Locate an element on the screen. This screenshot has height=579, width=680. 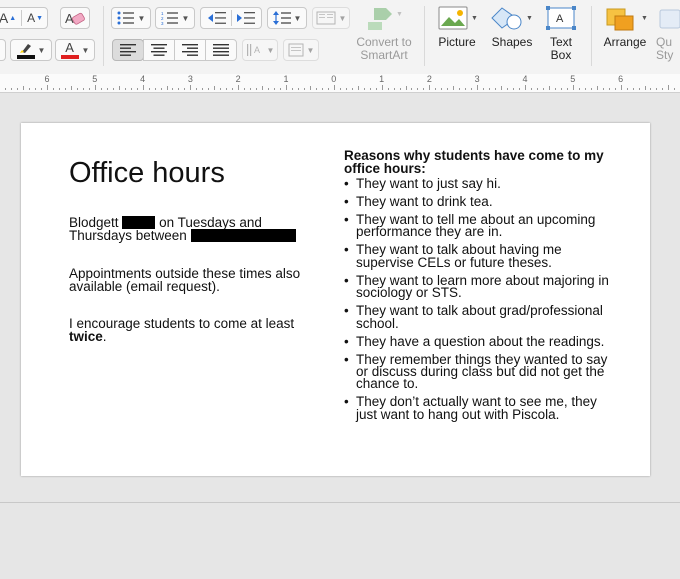
horizontal-ruler: 6 5 4 3 2 1 0 1 2 3 4 5 6 is located at coordinates (340, 83).